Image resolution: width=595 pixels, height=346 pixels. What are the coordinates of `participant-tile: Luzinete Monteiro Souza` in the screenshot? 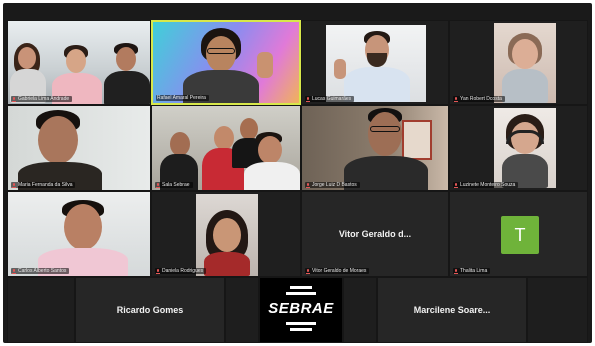 It's located at (518, 148).